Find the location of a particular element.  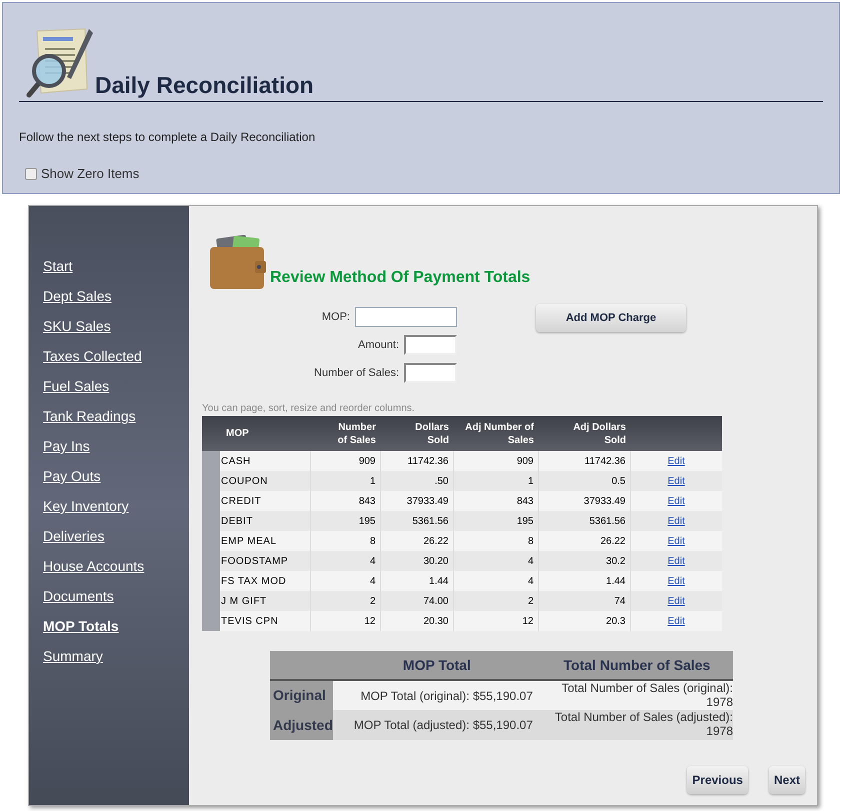

table-cell: .50 is located at coordinates (416, 481).